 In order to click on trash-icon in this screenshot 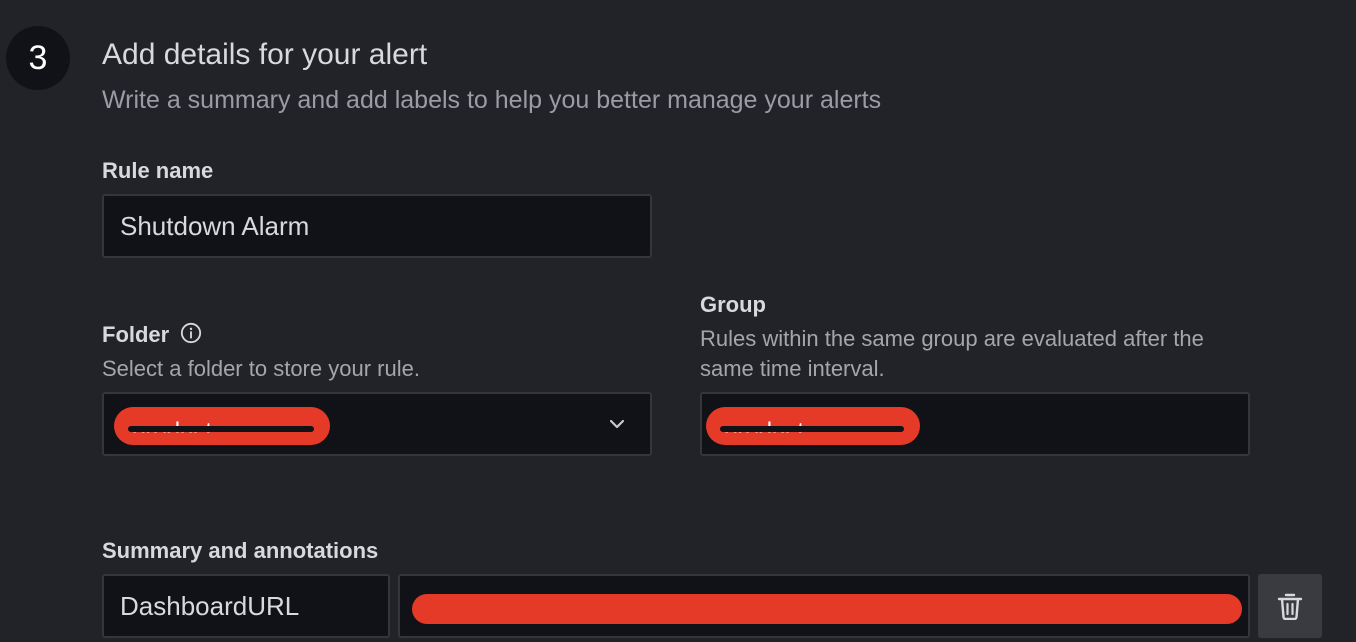, I will do `click(1290, 606)`.